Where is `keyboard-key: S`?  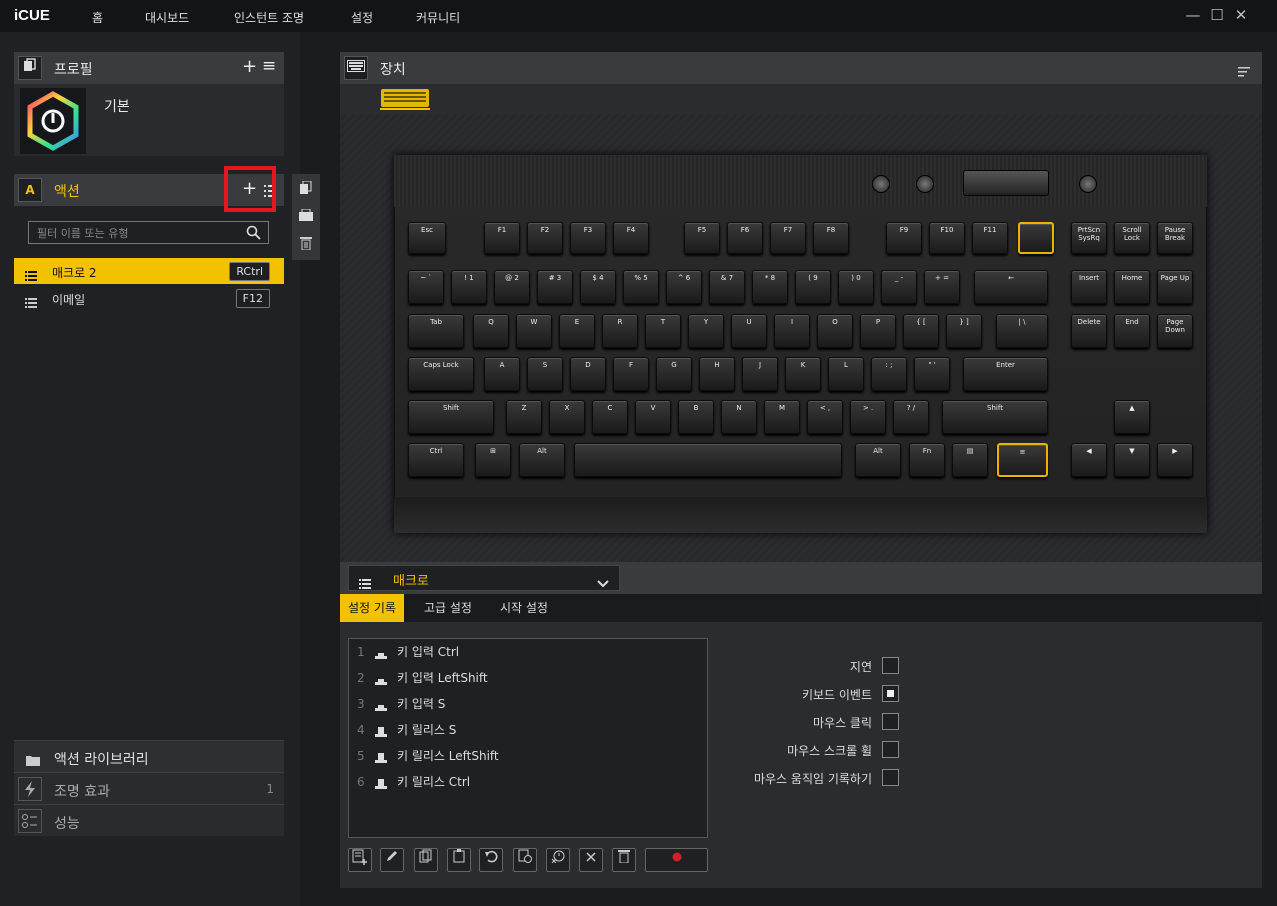
keyboard-key: S is located at coordinates (545, 374).